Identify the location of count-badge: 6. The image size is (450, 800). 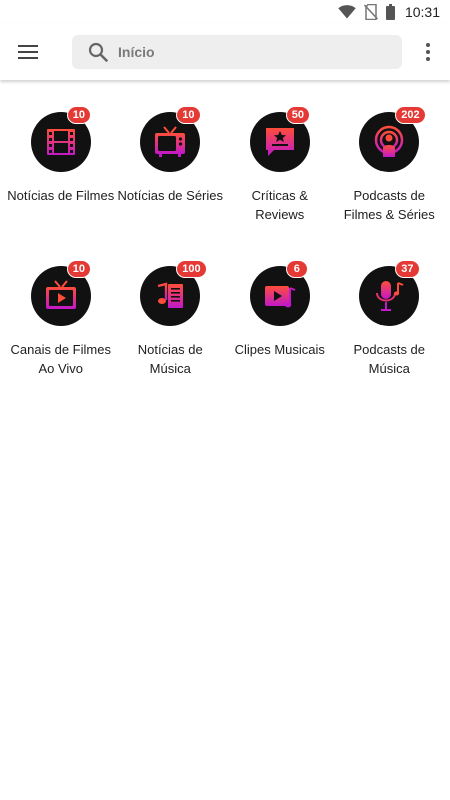
(296, 269).